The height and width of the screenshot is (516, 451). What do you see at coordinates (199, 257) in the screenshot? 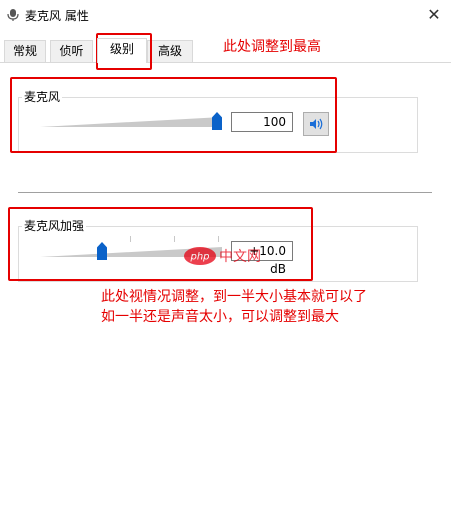
I see `svg-text: php` at bounding box center [199, 257].